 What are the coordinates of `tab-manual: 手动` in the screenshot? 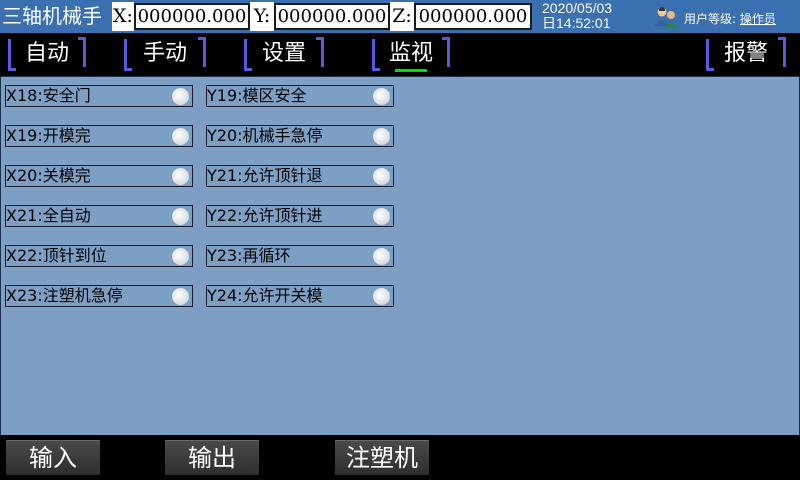 It's located at (165, 55).